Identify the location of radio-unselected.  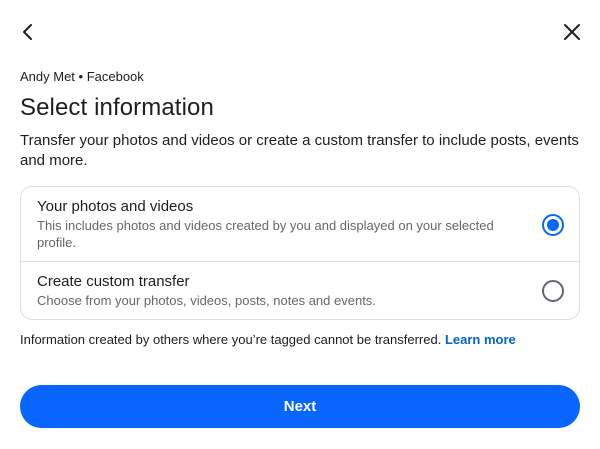
(553, 291).